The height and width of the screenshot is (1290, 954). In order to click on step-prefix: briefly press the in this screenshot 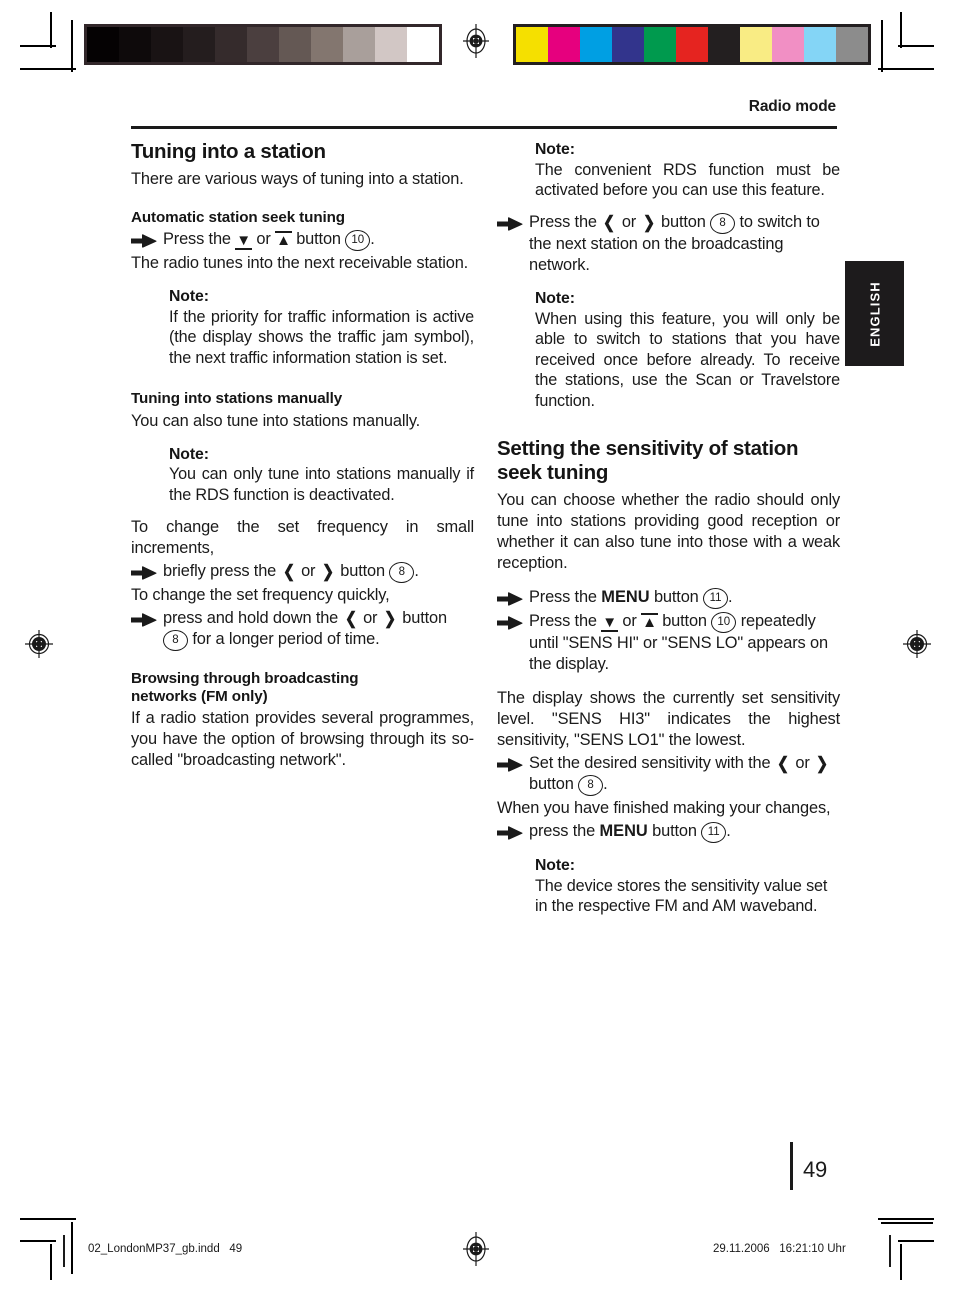, I will do `click(220, 570)`.